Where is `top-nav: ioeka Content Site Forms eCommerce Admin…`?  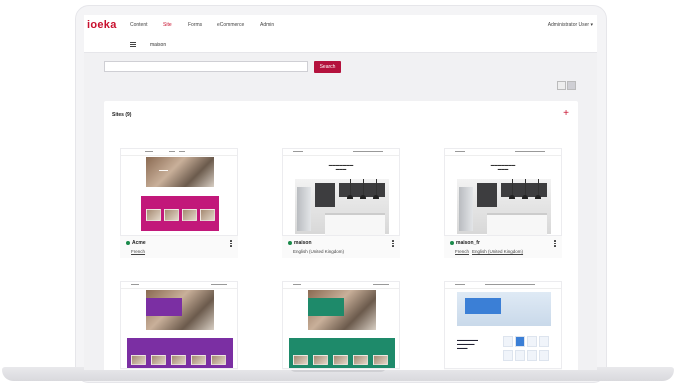 top-nav: ioeka Content Site Forms eCommerce Admin… is located at coordinates (340, 26).